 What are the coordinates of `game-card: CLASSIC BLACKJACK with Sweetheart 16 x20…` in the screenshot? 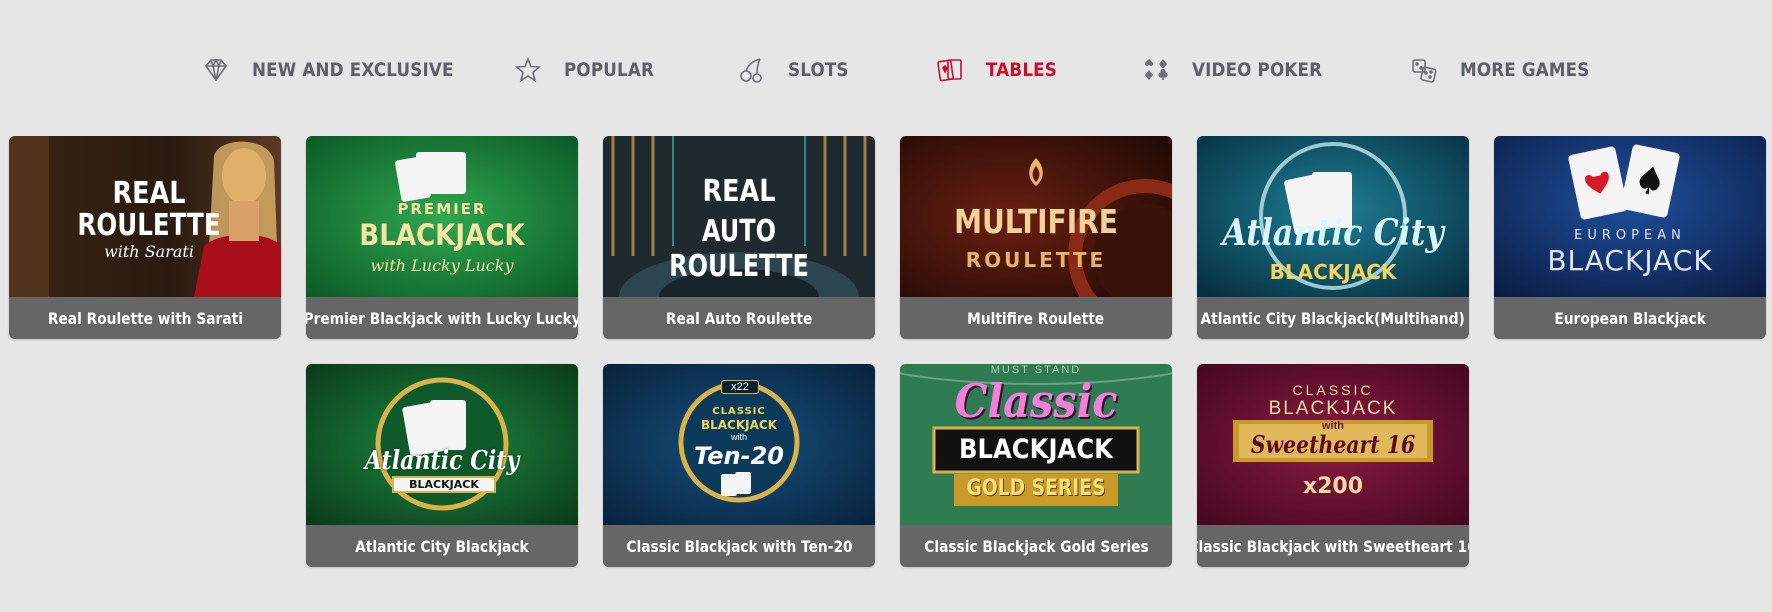 It's located at (1333, 465).